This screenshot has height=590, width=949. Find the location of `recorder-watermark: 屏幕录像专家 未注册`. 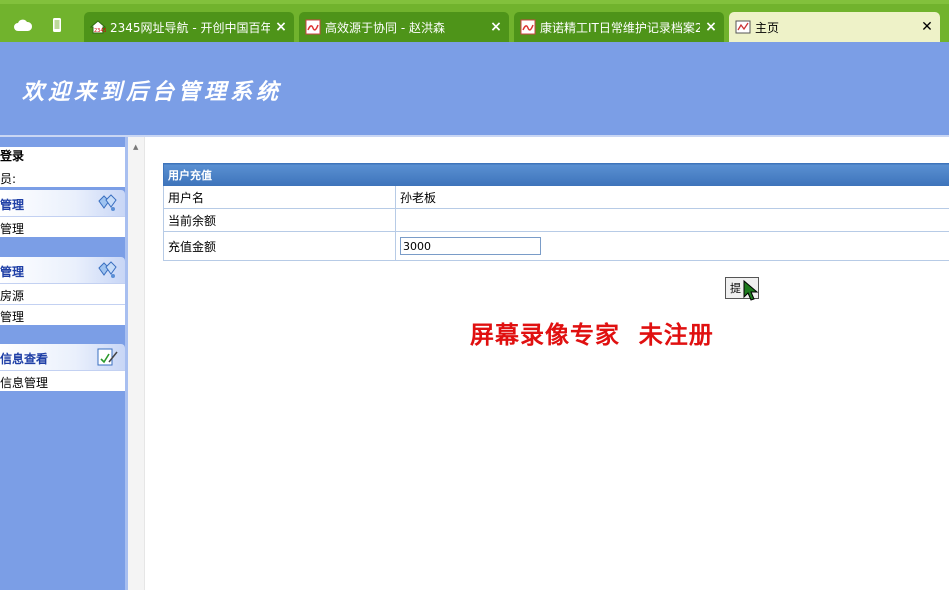

recorder-watermark: 屏幕录像专家 未注册 is located at coordinates (592, 334).